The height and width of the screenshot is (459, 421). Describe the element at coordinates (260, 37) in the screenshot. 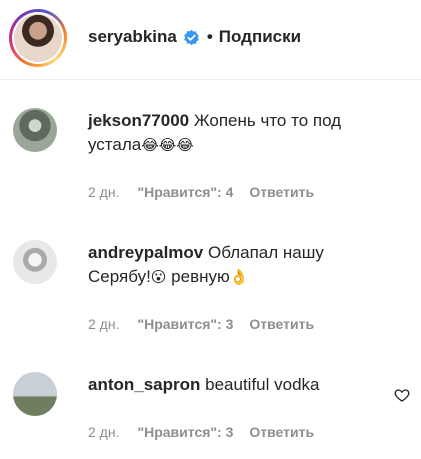

I see `following-button: Подписки` at that location.